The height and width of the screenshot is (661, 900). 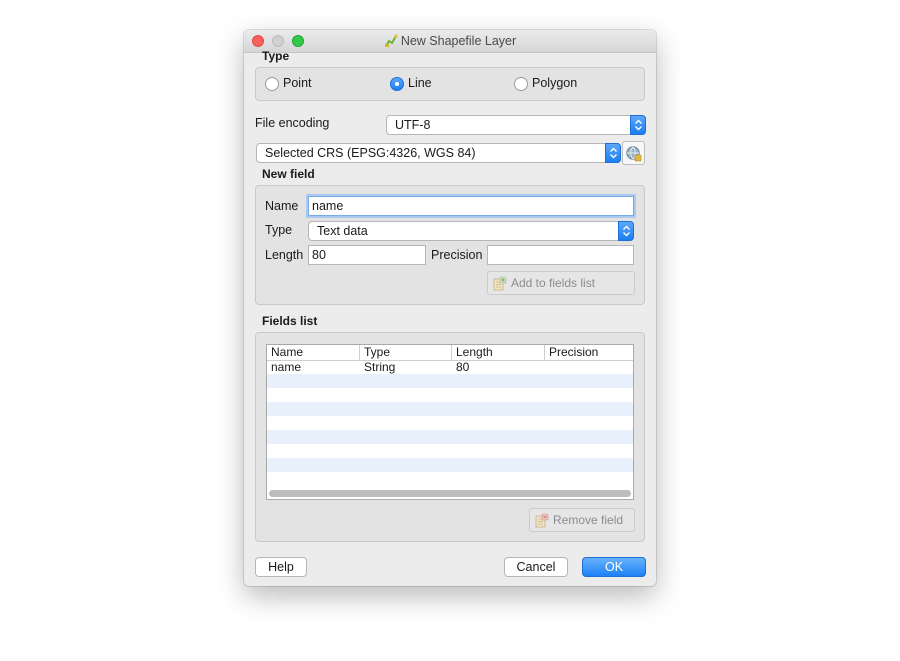 What do you see at coordinates (516, 125) in the screenshot?
I see `file-encoding-select: UTF-8` at bounding box center [516, 125].